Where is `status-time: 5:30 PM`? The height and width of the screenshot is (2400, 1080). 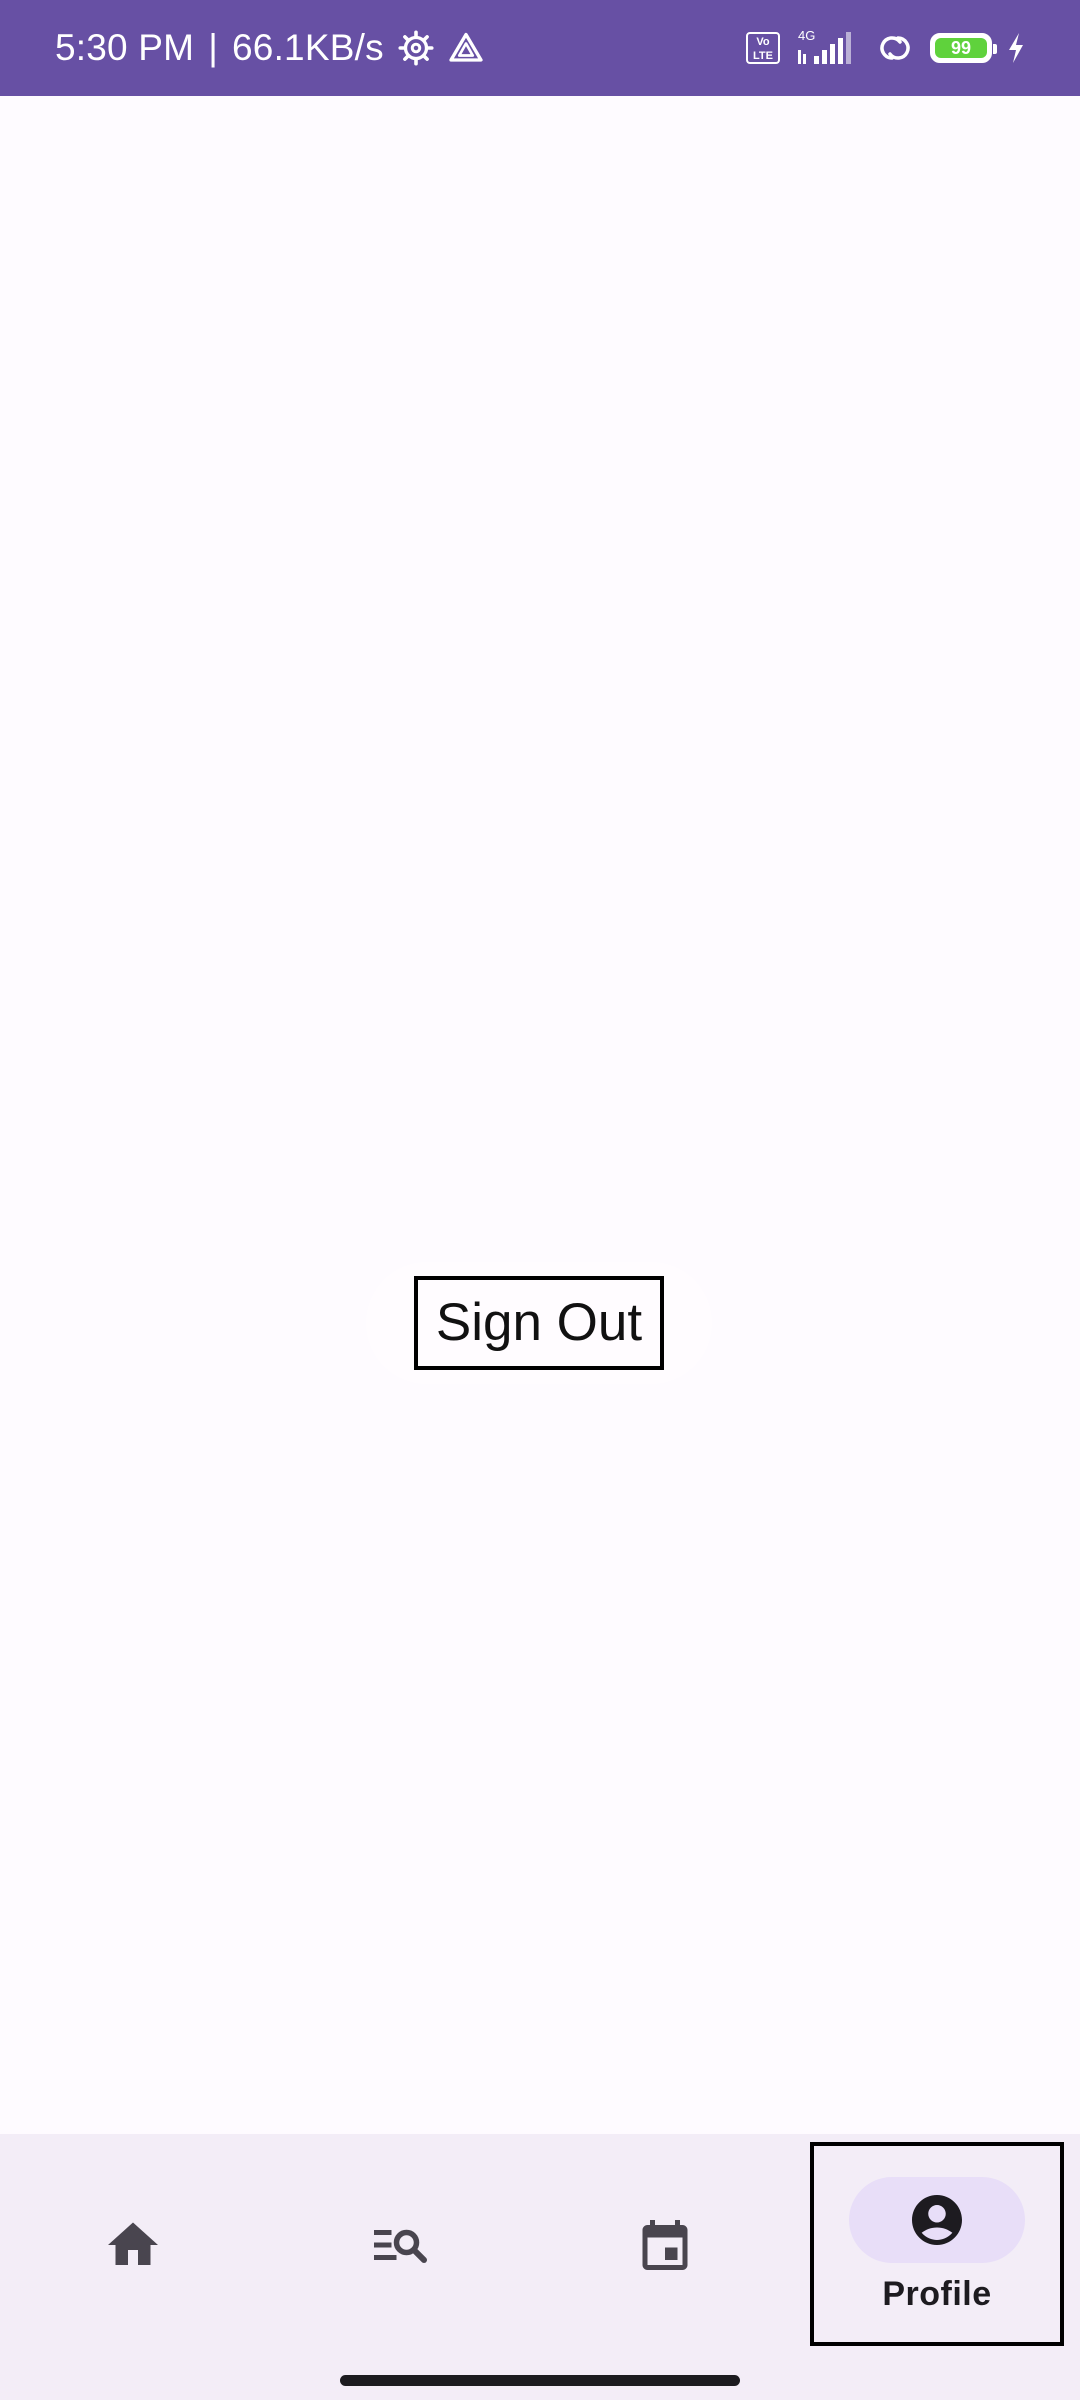 status-time: 5:30 PM is located at coordinates (125, 47).